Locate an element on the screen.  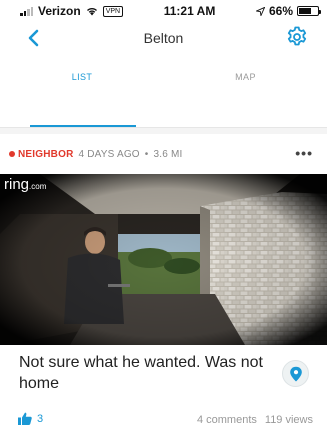
views-count: 119 views is located at coordinates (288, 420).